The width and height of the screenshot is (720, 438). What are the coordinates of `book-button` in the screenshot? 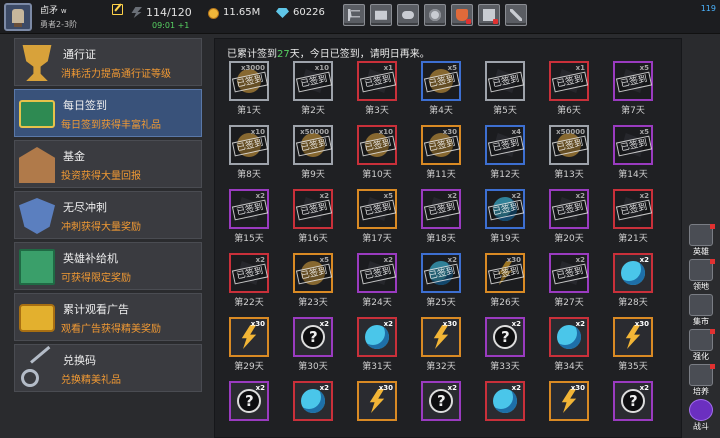 It's located at (489, 15).